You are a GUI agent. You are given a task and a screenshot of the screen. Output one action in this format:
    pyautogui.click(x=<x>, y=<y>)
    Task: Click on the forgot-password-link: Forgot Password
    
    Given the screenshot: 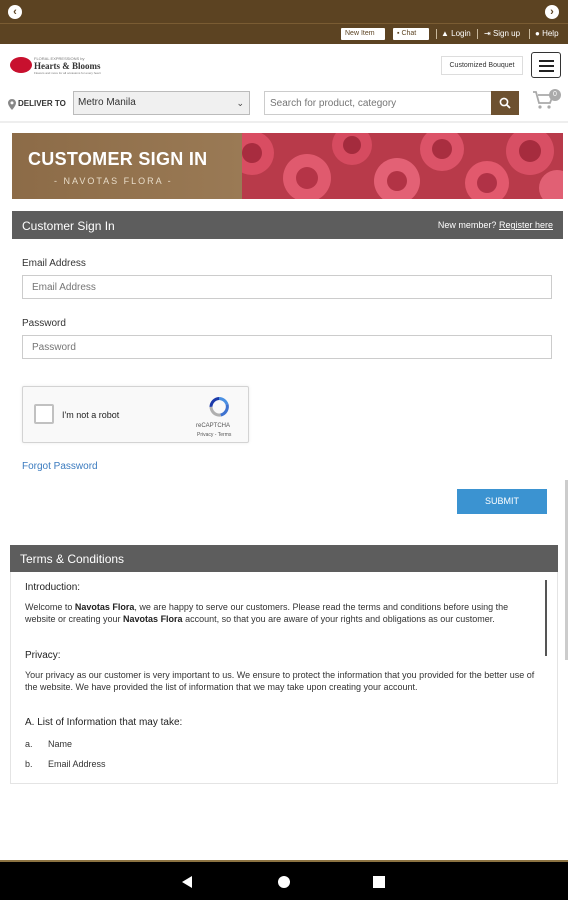 What is the action you would take?
    pyautogui.click(x=60, y=466)
    